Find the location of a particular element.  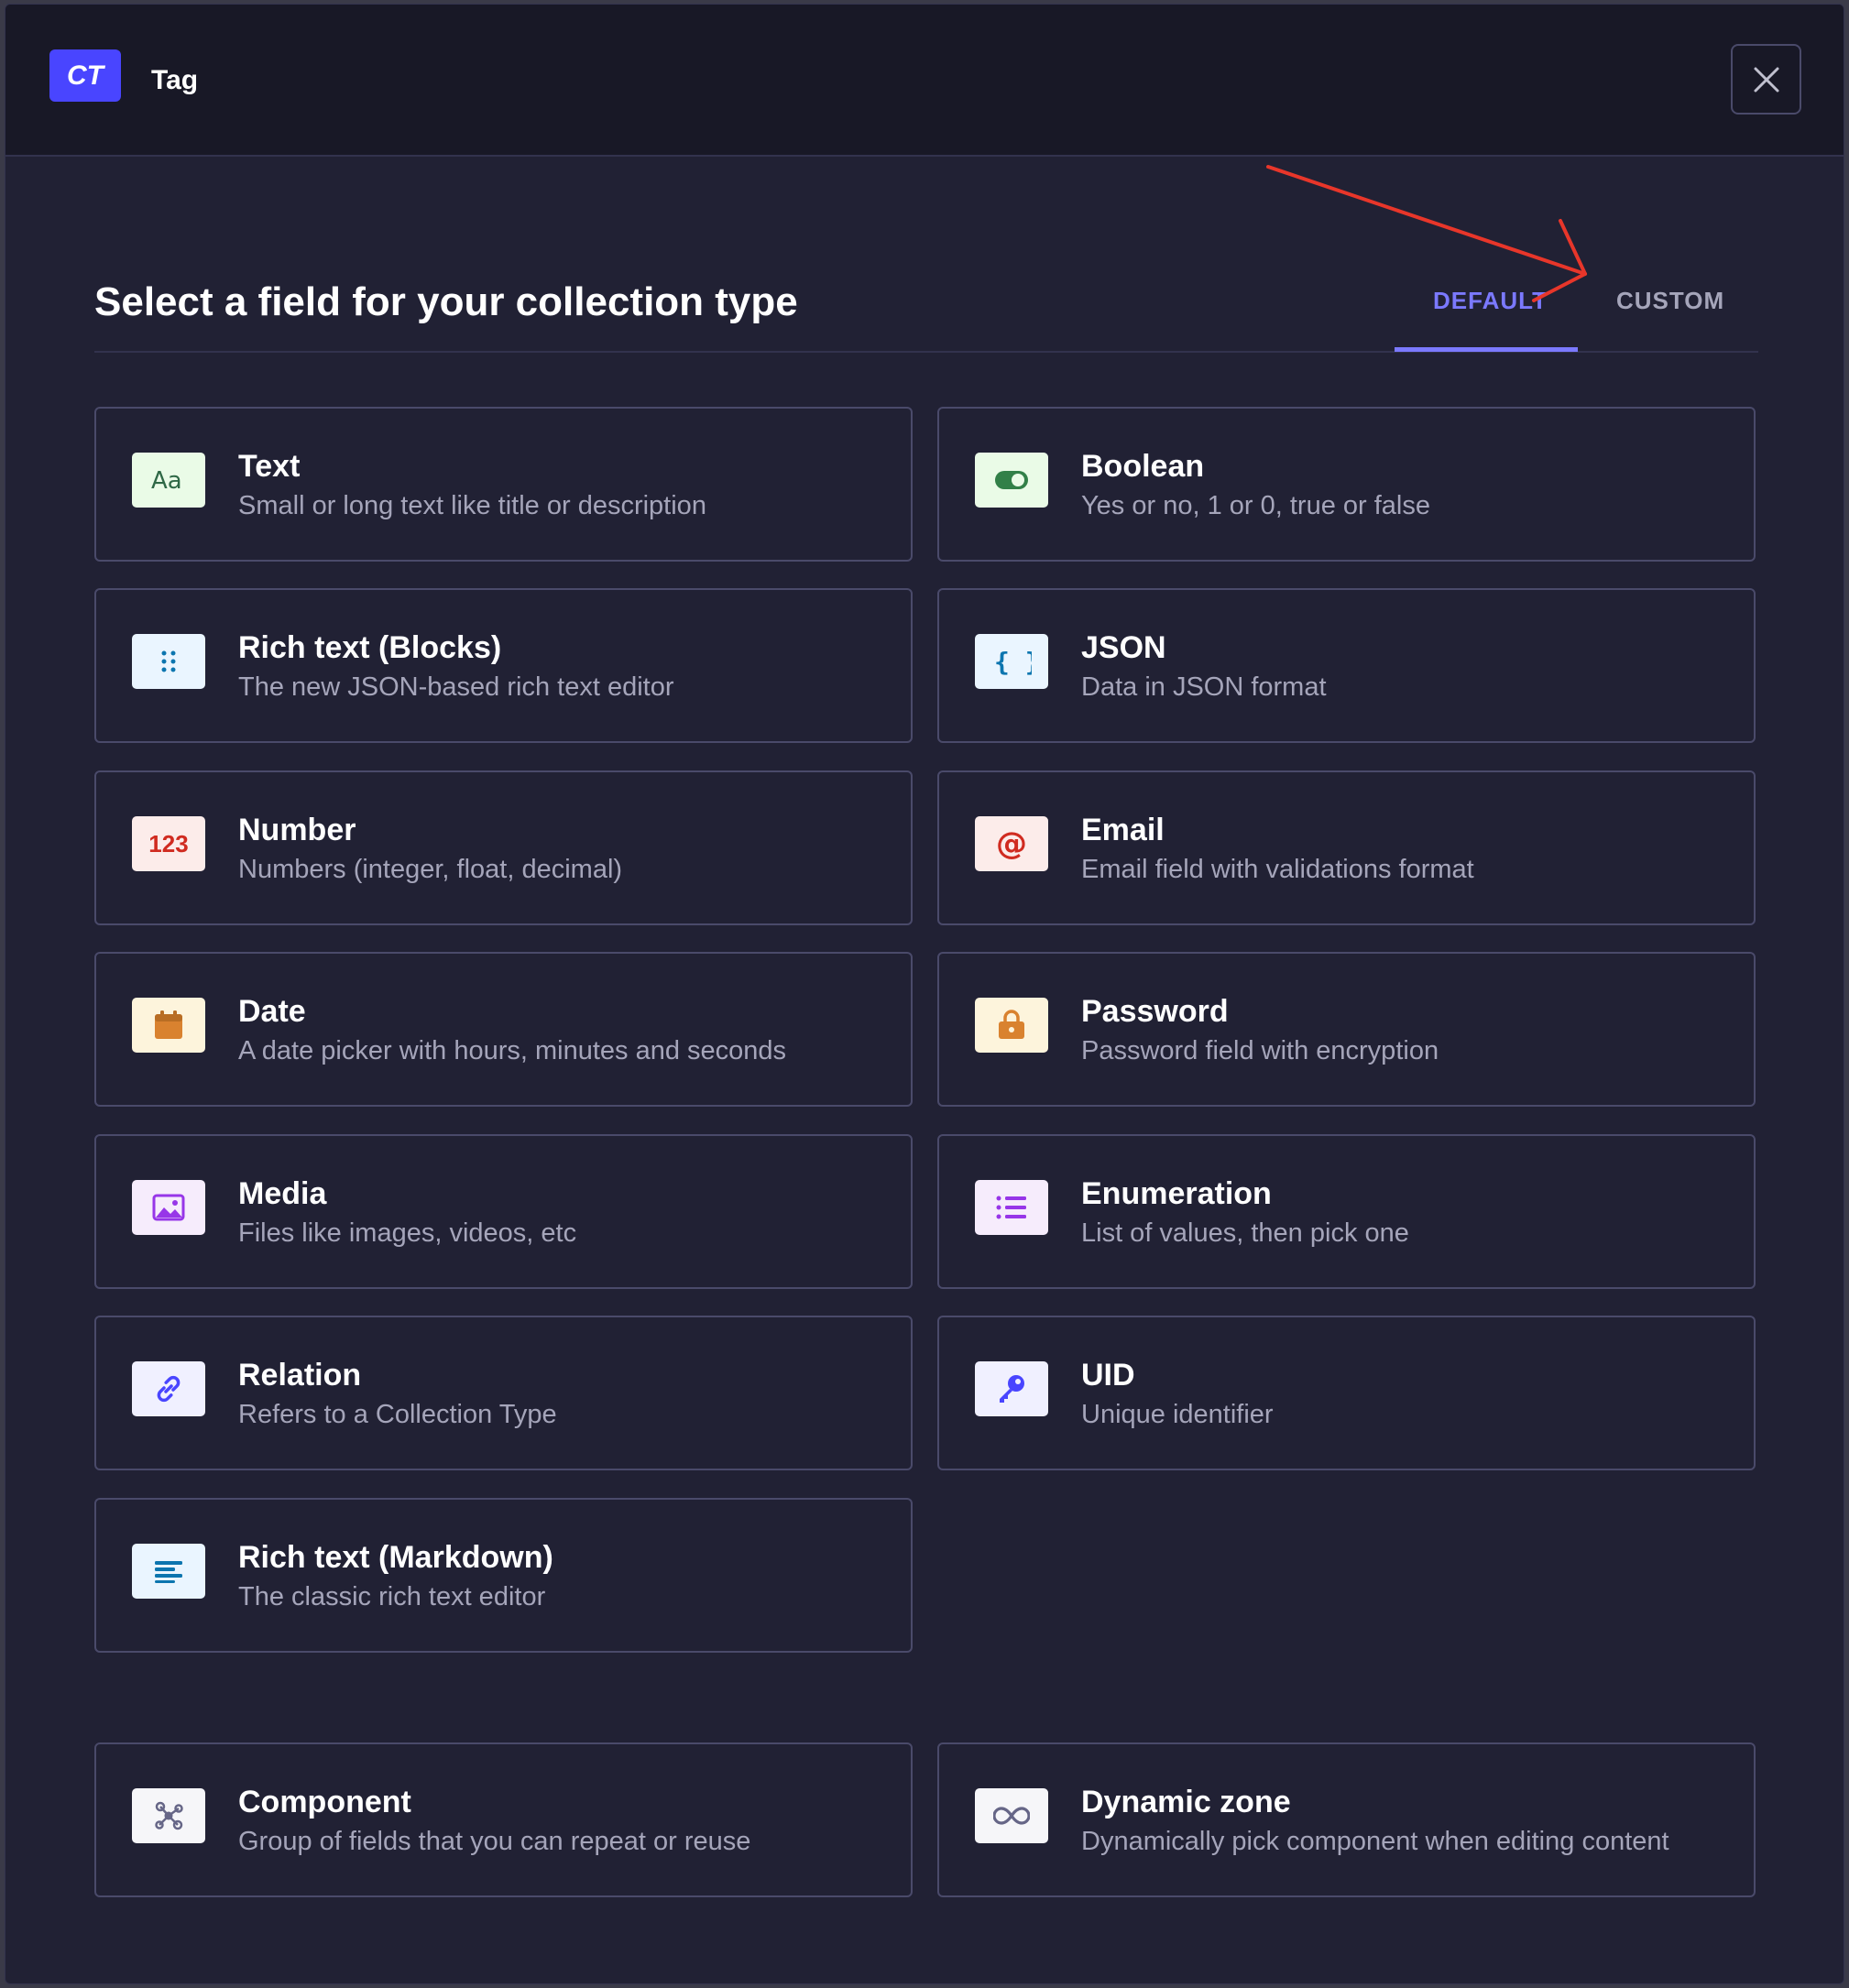

image-icon is located at coordinates (169, 1207).